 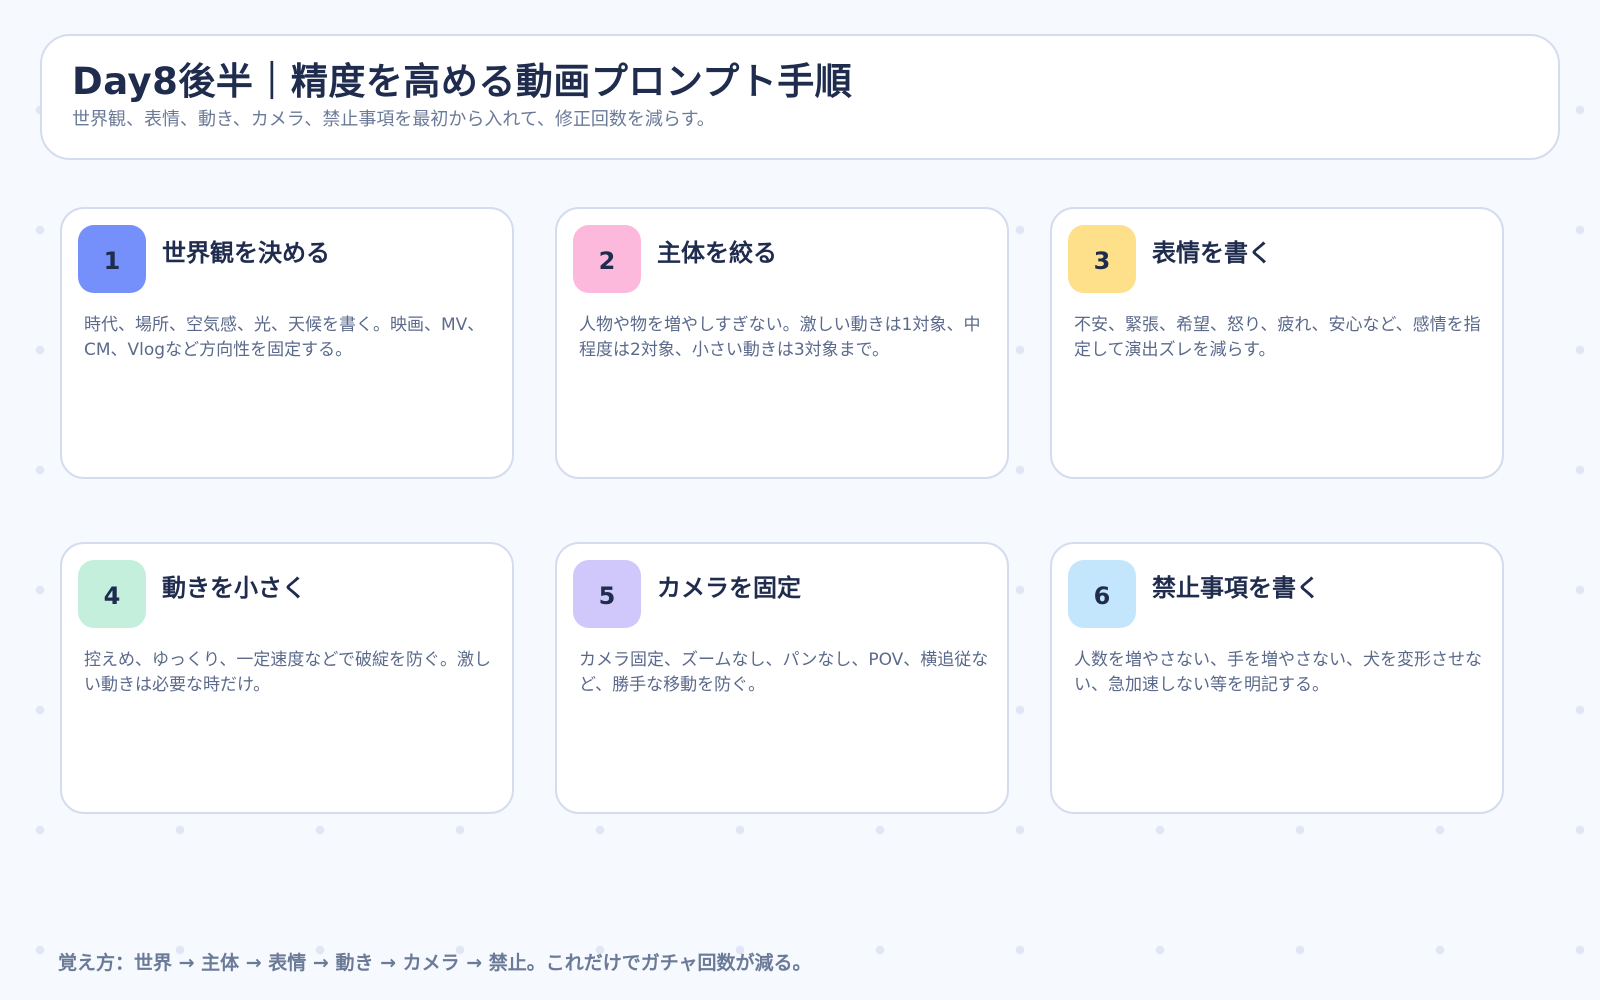 What do you see at coordinates (393, 119) in the screenshot?
I see `page-subtitle: 世界観、表情、動き、カメラ、禁止事項を最初から入れて、修正回数を減らす。` at bounding box center [393, 119].